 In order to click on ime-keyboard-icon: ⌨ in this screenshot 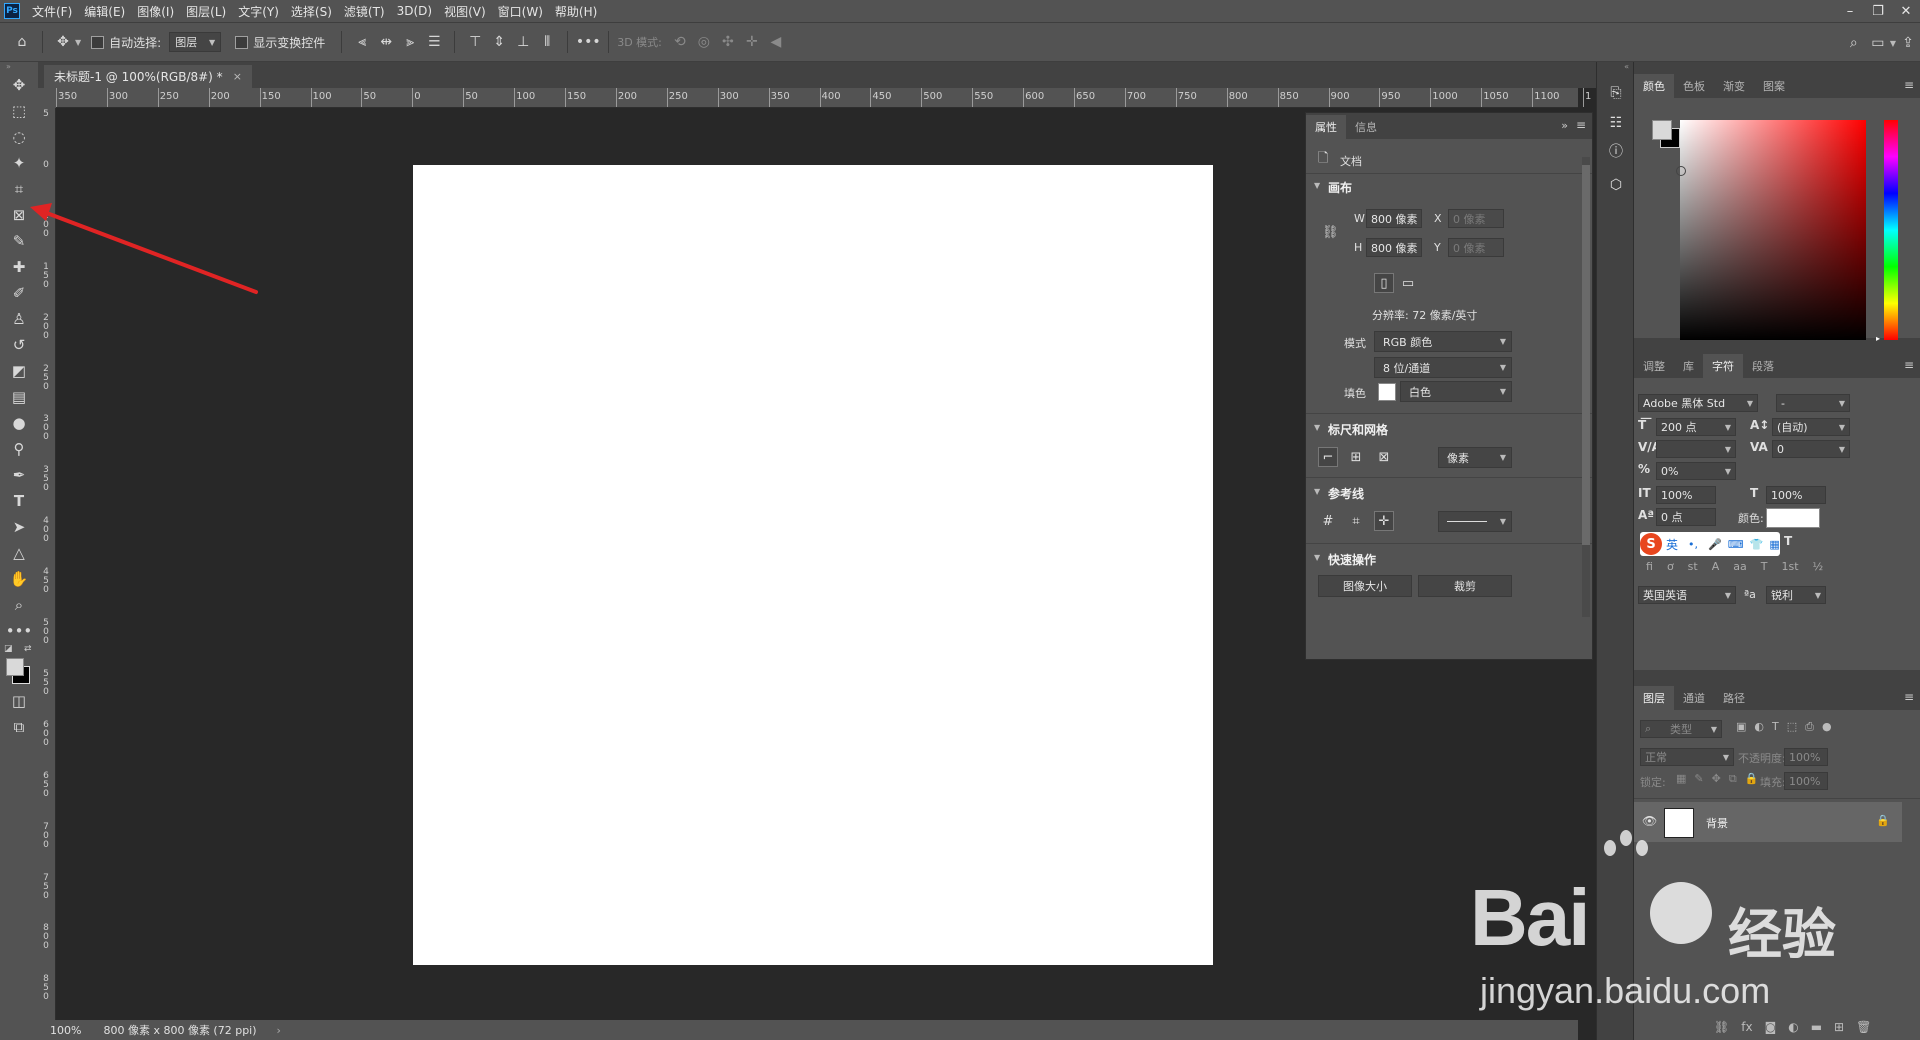, I will do `click(1736, 544)`.